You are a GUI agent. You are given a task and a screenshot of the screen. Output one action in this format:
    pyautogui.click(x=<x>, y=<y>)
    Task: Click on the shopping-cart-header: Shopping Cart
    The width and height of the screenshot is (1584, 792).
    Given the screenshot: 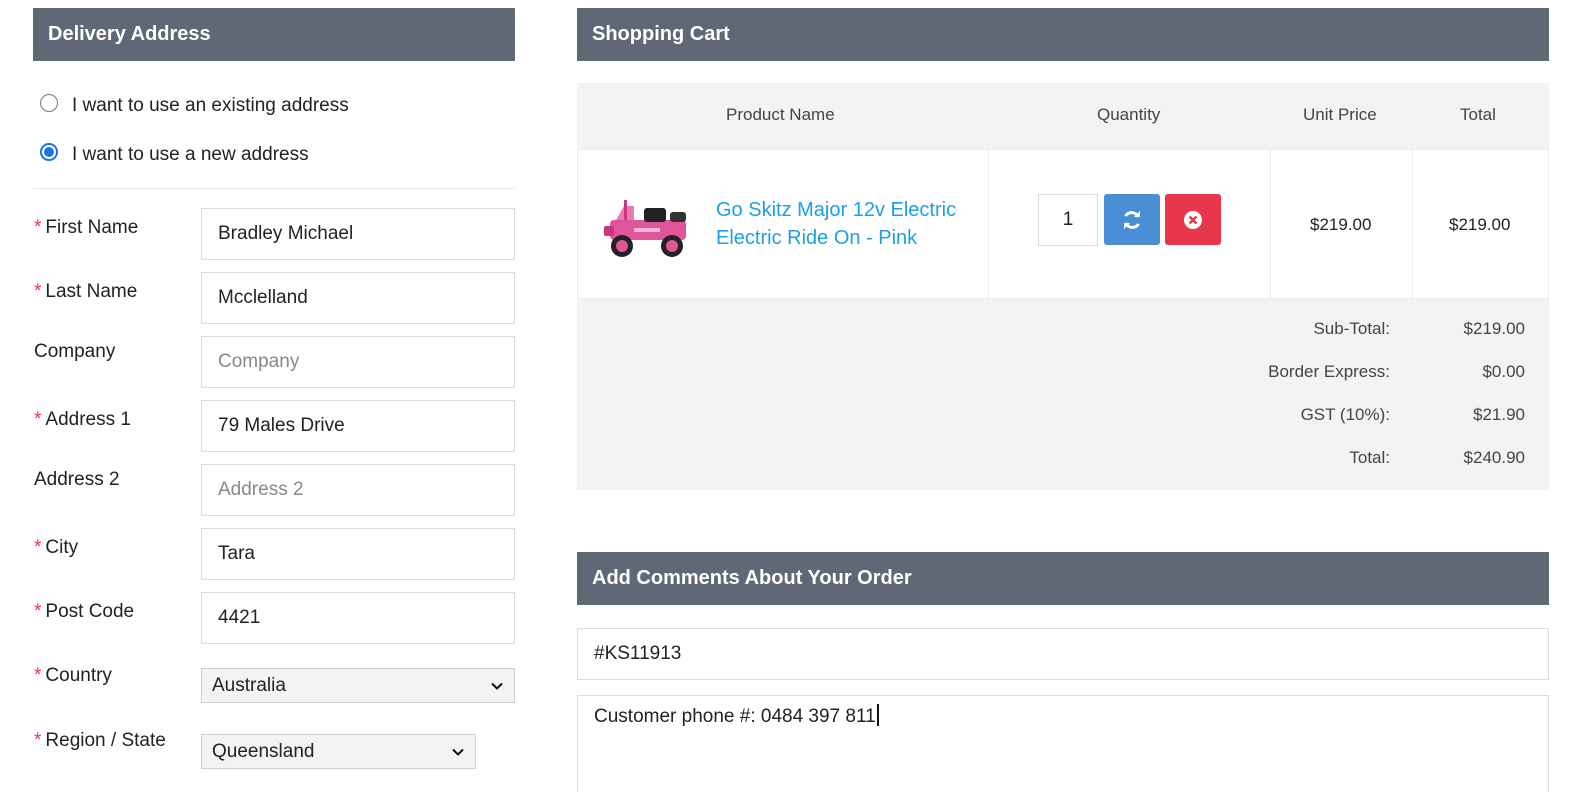 What is the action you would take?
    pyautogui.click(x=1063, y=34)
    